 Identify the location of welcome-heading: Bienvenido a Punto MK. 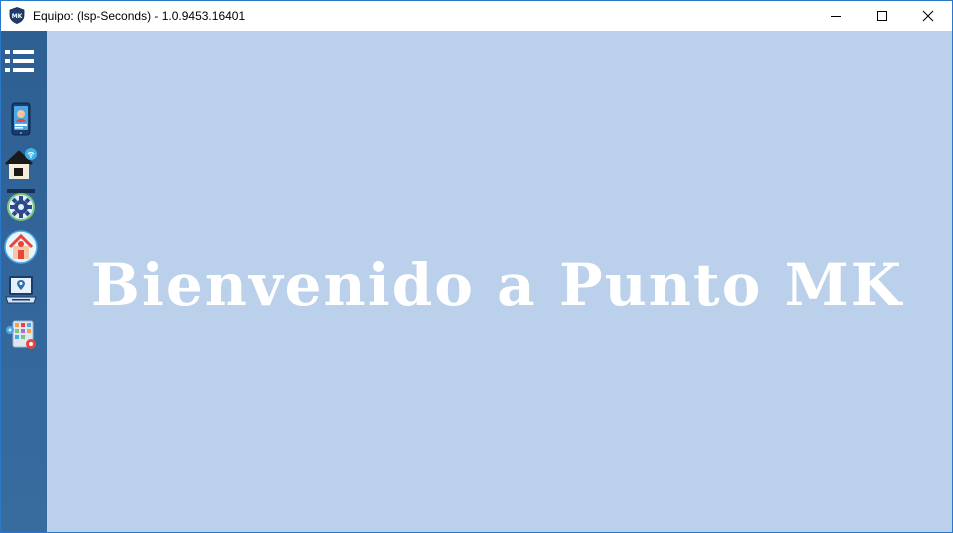
(497, 285).